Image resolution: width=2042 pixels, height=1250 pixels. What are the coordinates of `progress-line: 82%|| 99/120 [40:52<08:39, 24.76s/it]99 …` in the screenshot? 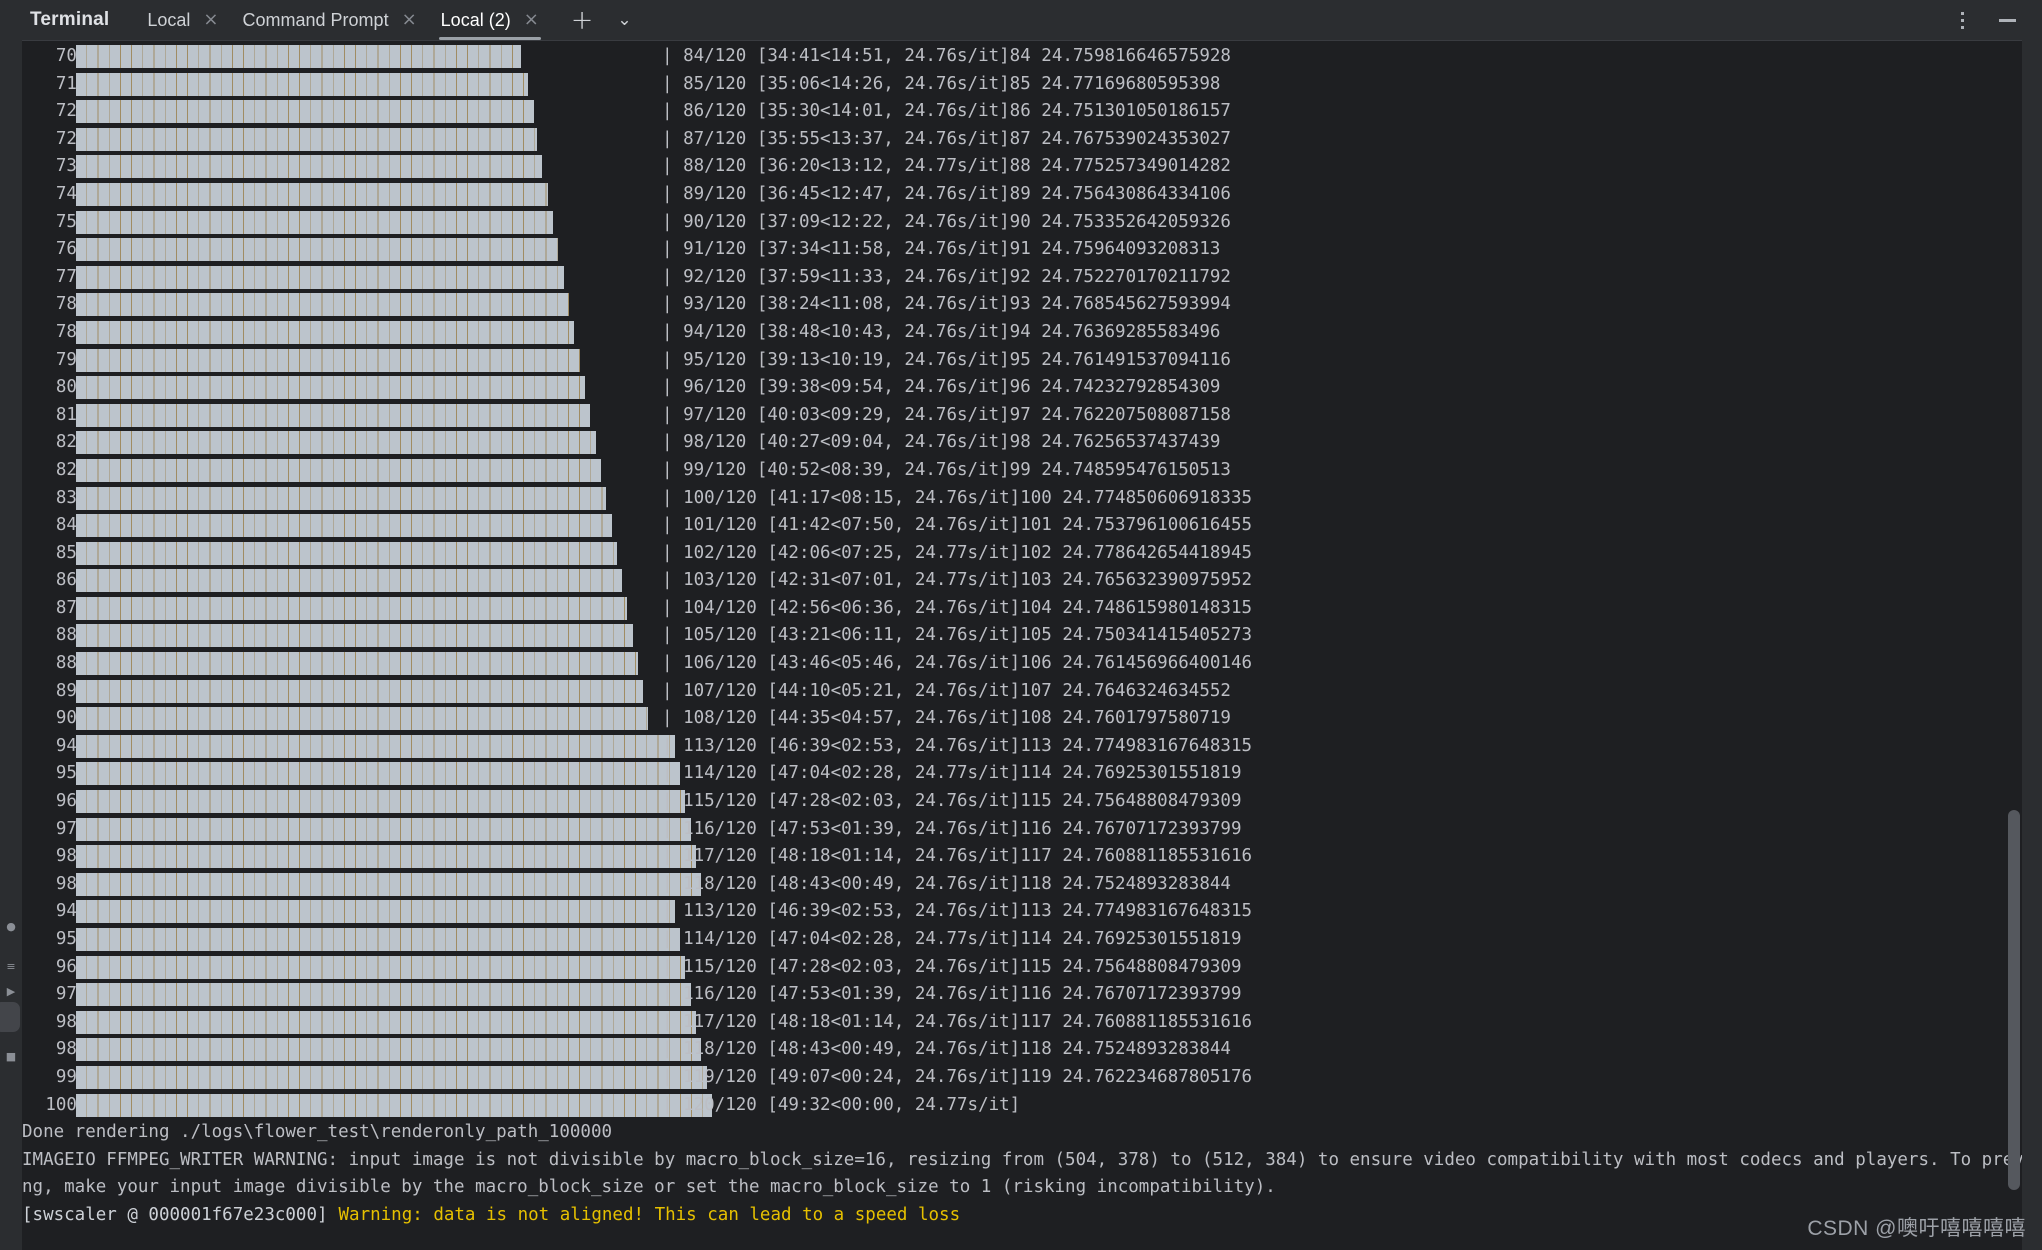 It's located at (1022, 471).